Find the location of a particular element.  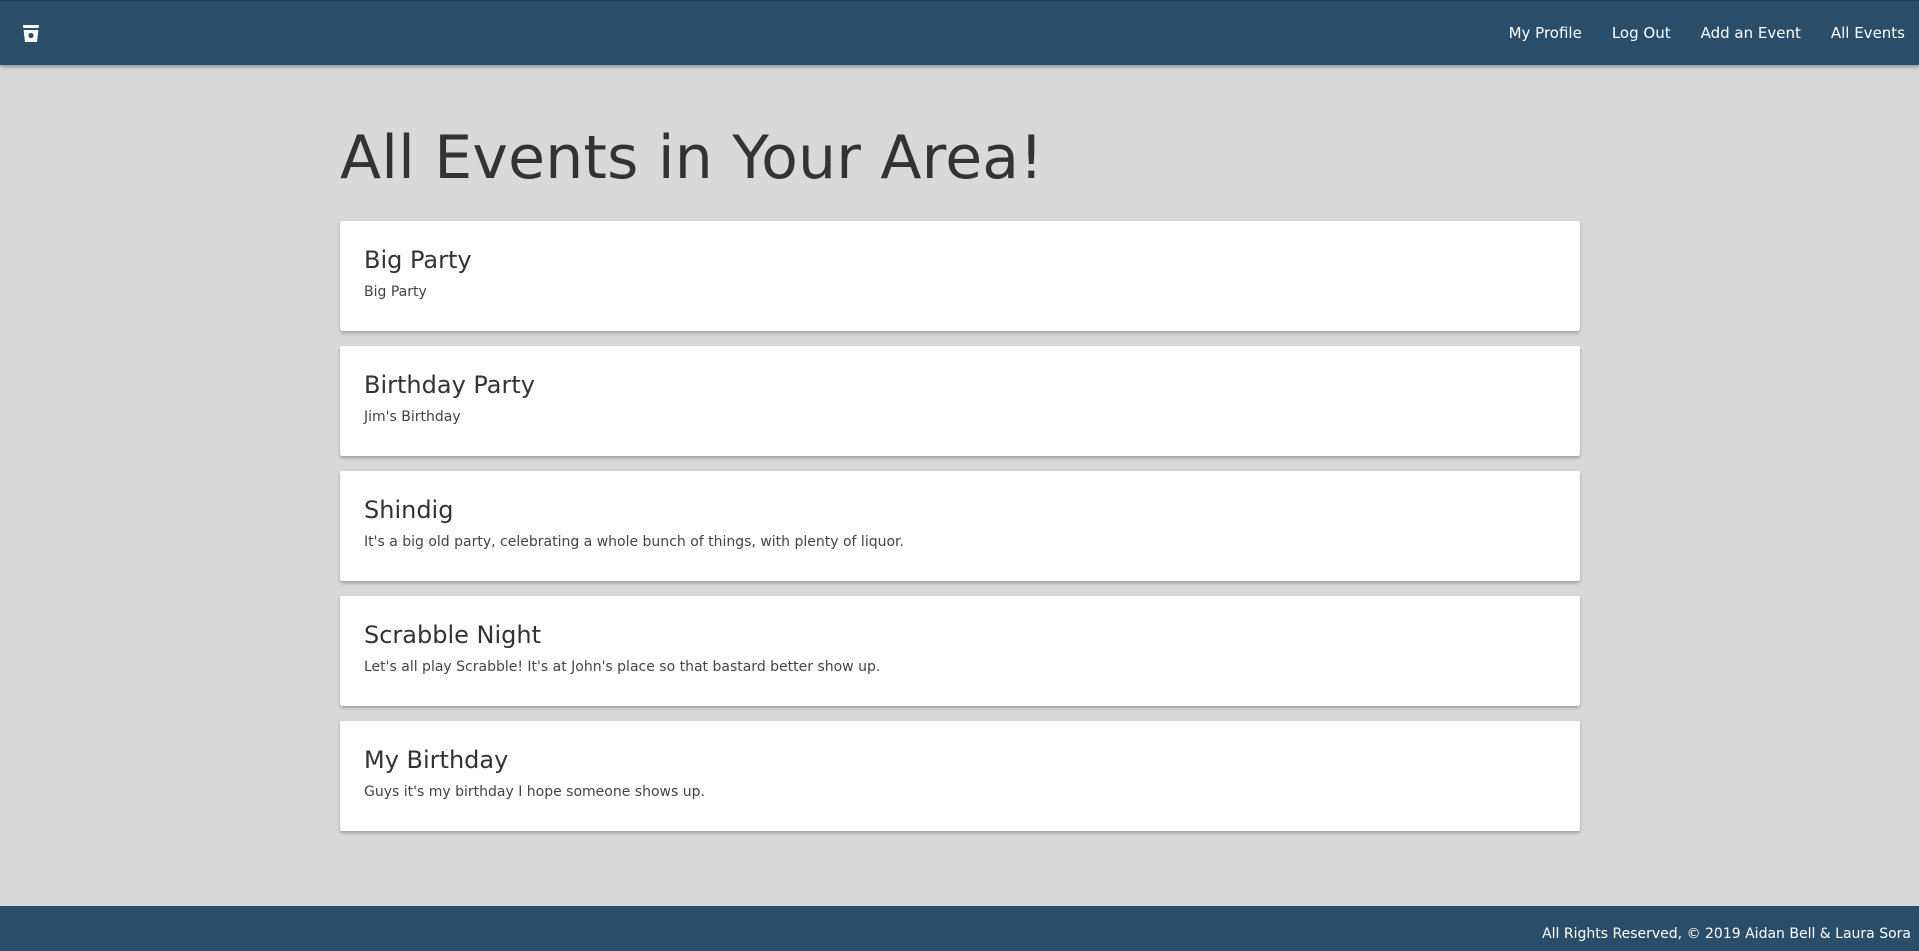

nav-link-all-events: All Events is located at coordinates (1868, 33).